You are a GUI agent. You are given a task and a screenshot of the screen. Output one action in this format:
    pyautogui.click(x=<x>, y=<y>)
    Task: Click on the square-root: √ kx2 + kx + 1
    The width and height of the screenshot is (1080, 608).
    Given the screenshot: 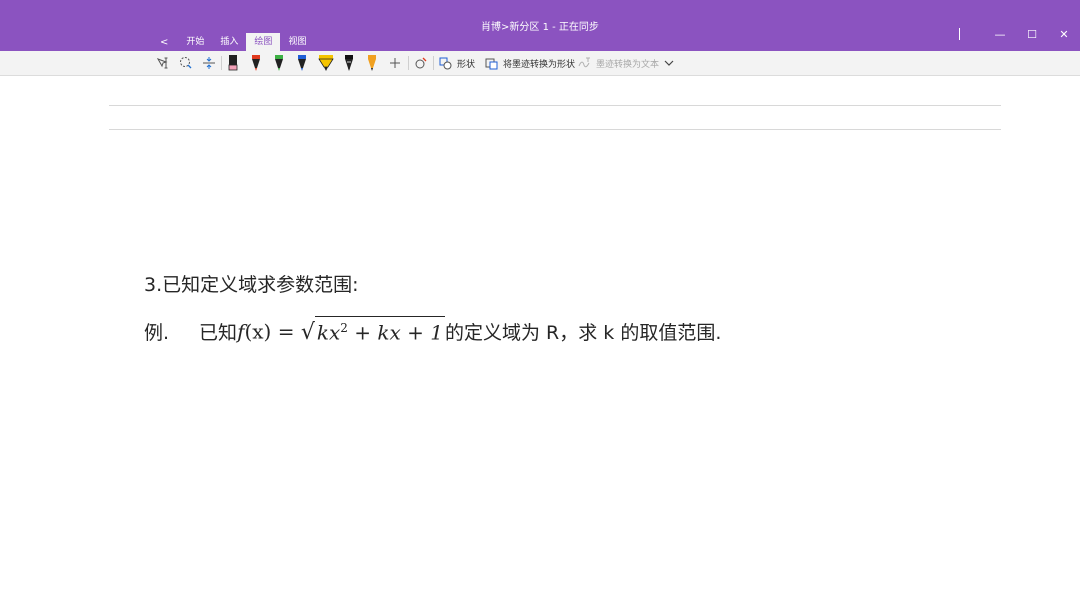 What is the action you would take?
    pyautogui.click(x=373, y=330)
    